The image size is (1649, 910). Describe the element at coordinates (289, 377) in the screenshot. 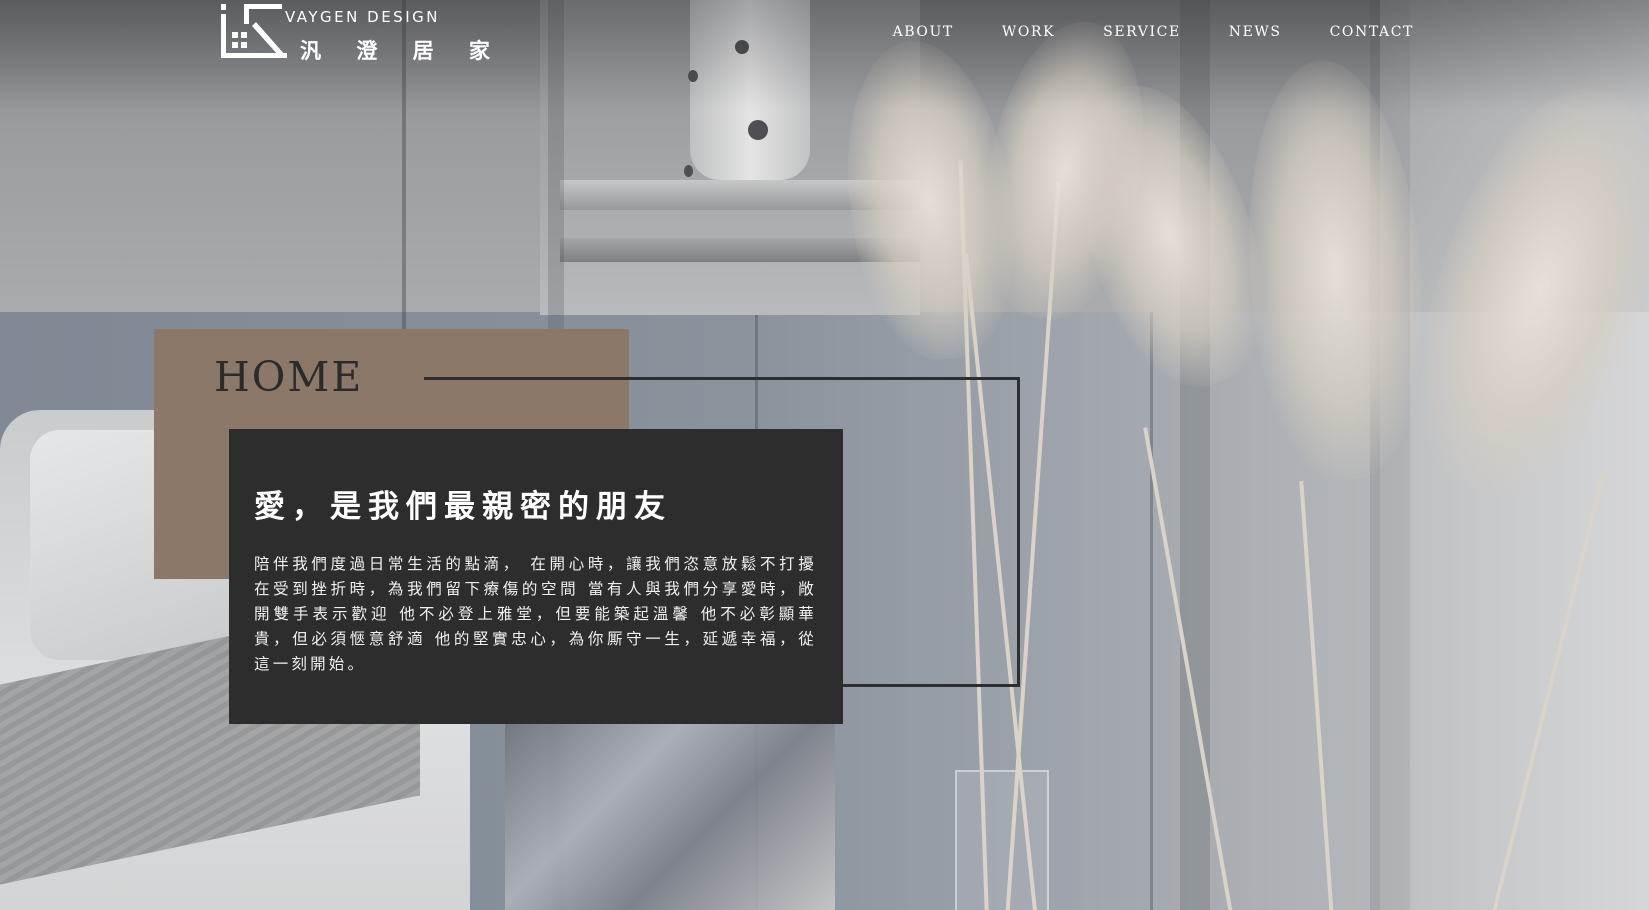

I see `section-title: HOME` at that location.